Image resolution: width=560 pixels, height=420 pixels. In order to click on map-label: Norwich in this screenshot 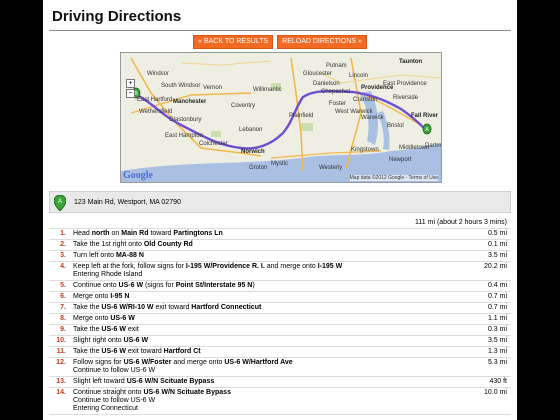, I will do `click(253, 152)`.